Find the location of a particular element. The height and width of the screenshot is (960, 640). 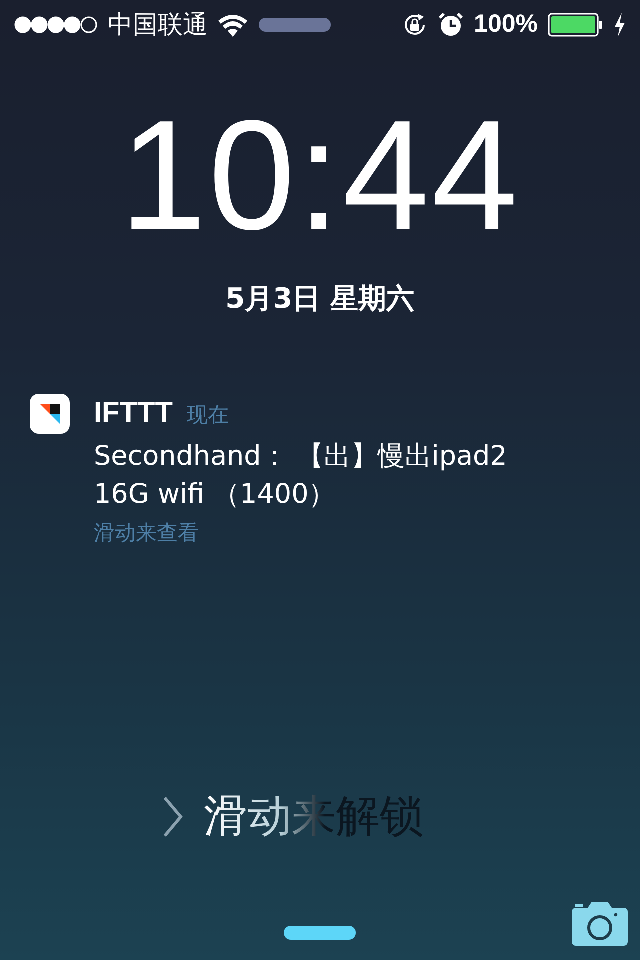

app-name: IFTTT is located at coordinates (133, 413).